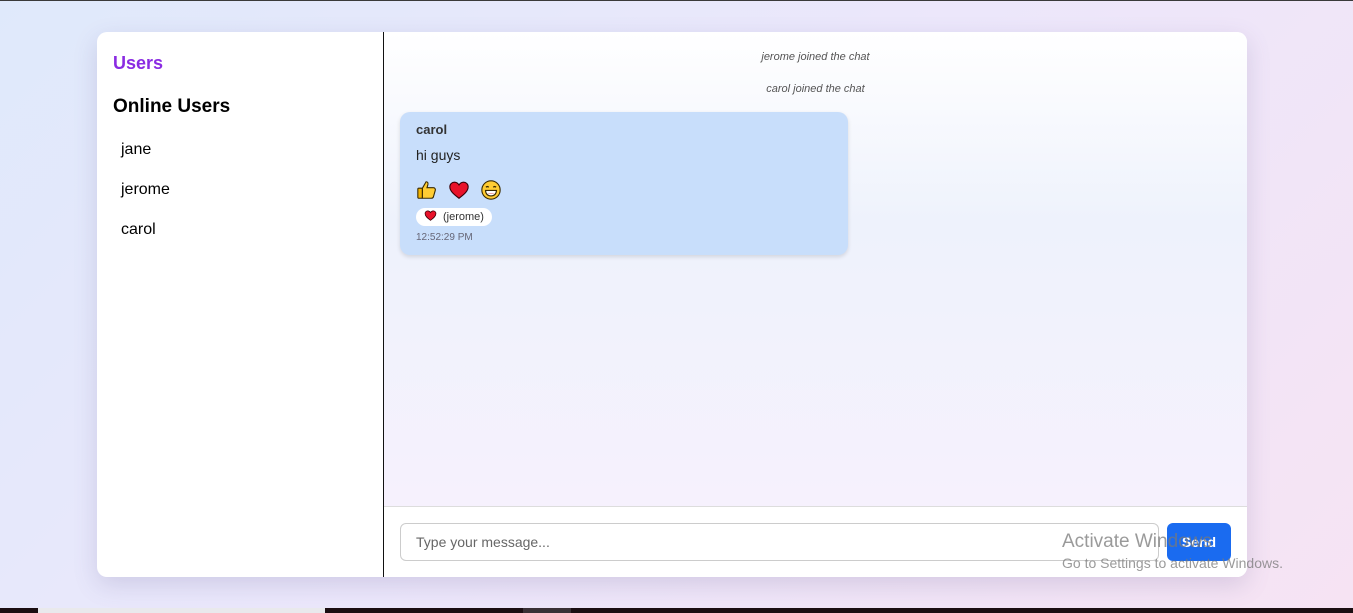  What do you see at coordinates (624, 190) in the screenshot?
I see `reaction-picker` at bounding box center [624, 190].